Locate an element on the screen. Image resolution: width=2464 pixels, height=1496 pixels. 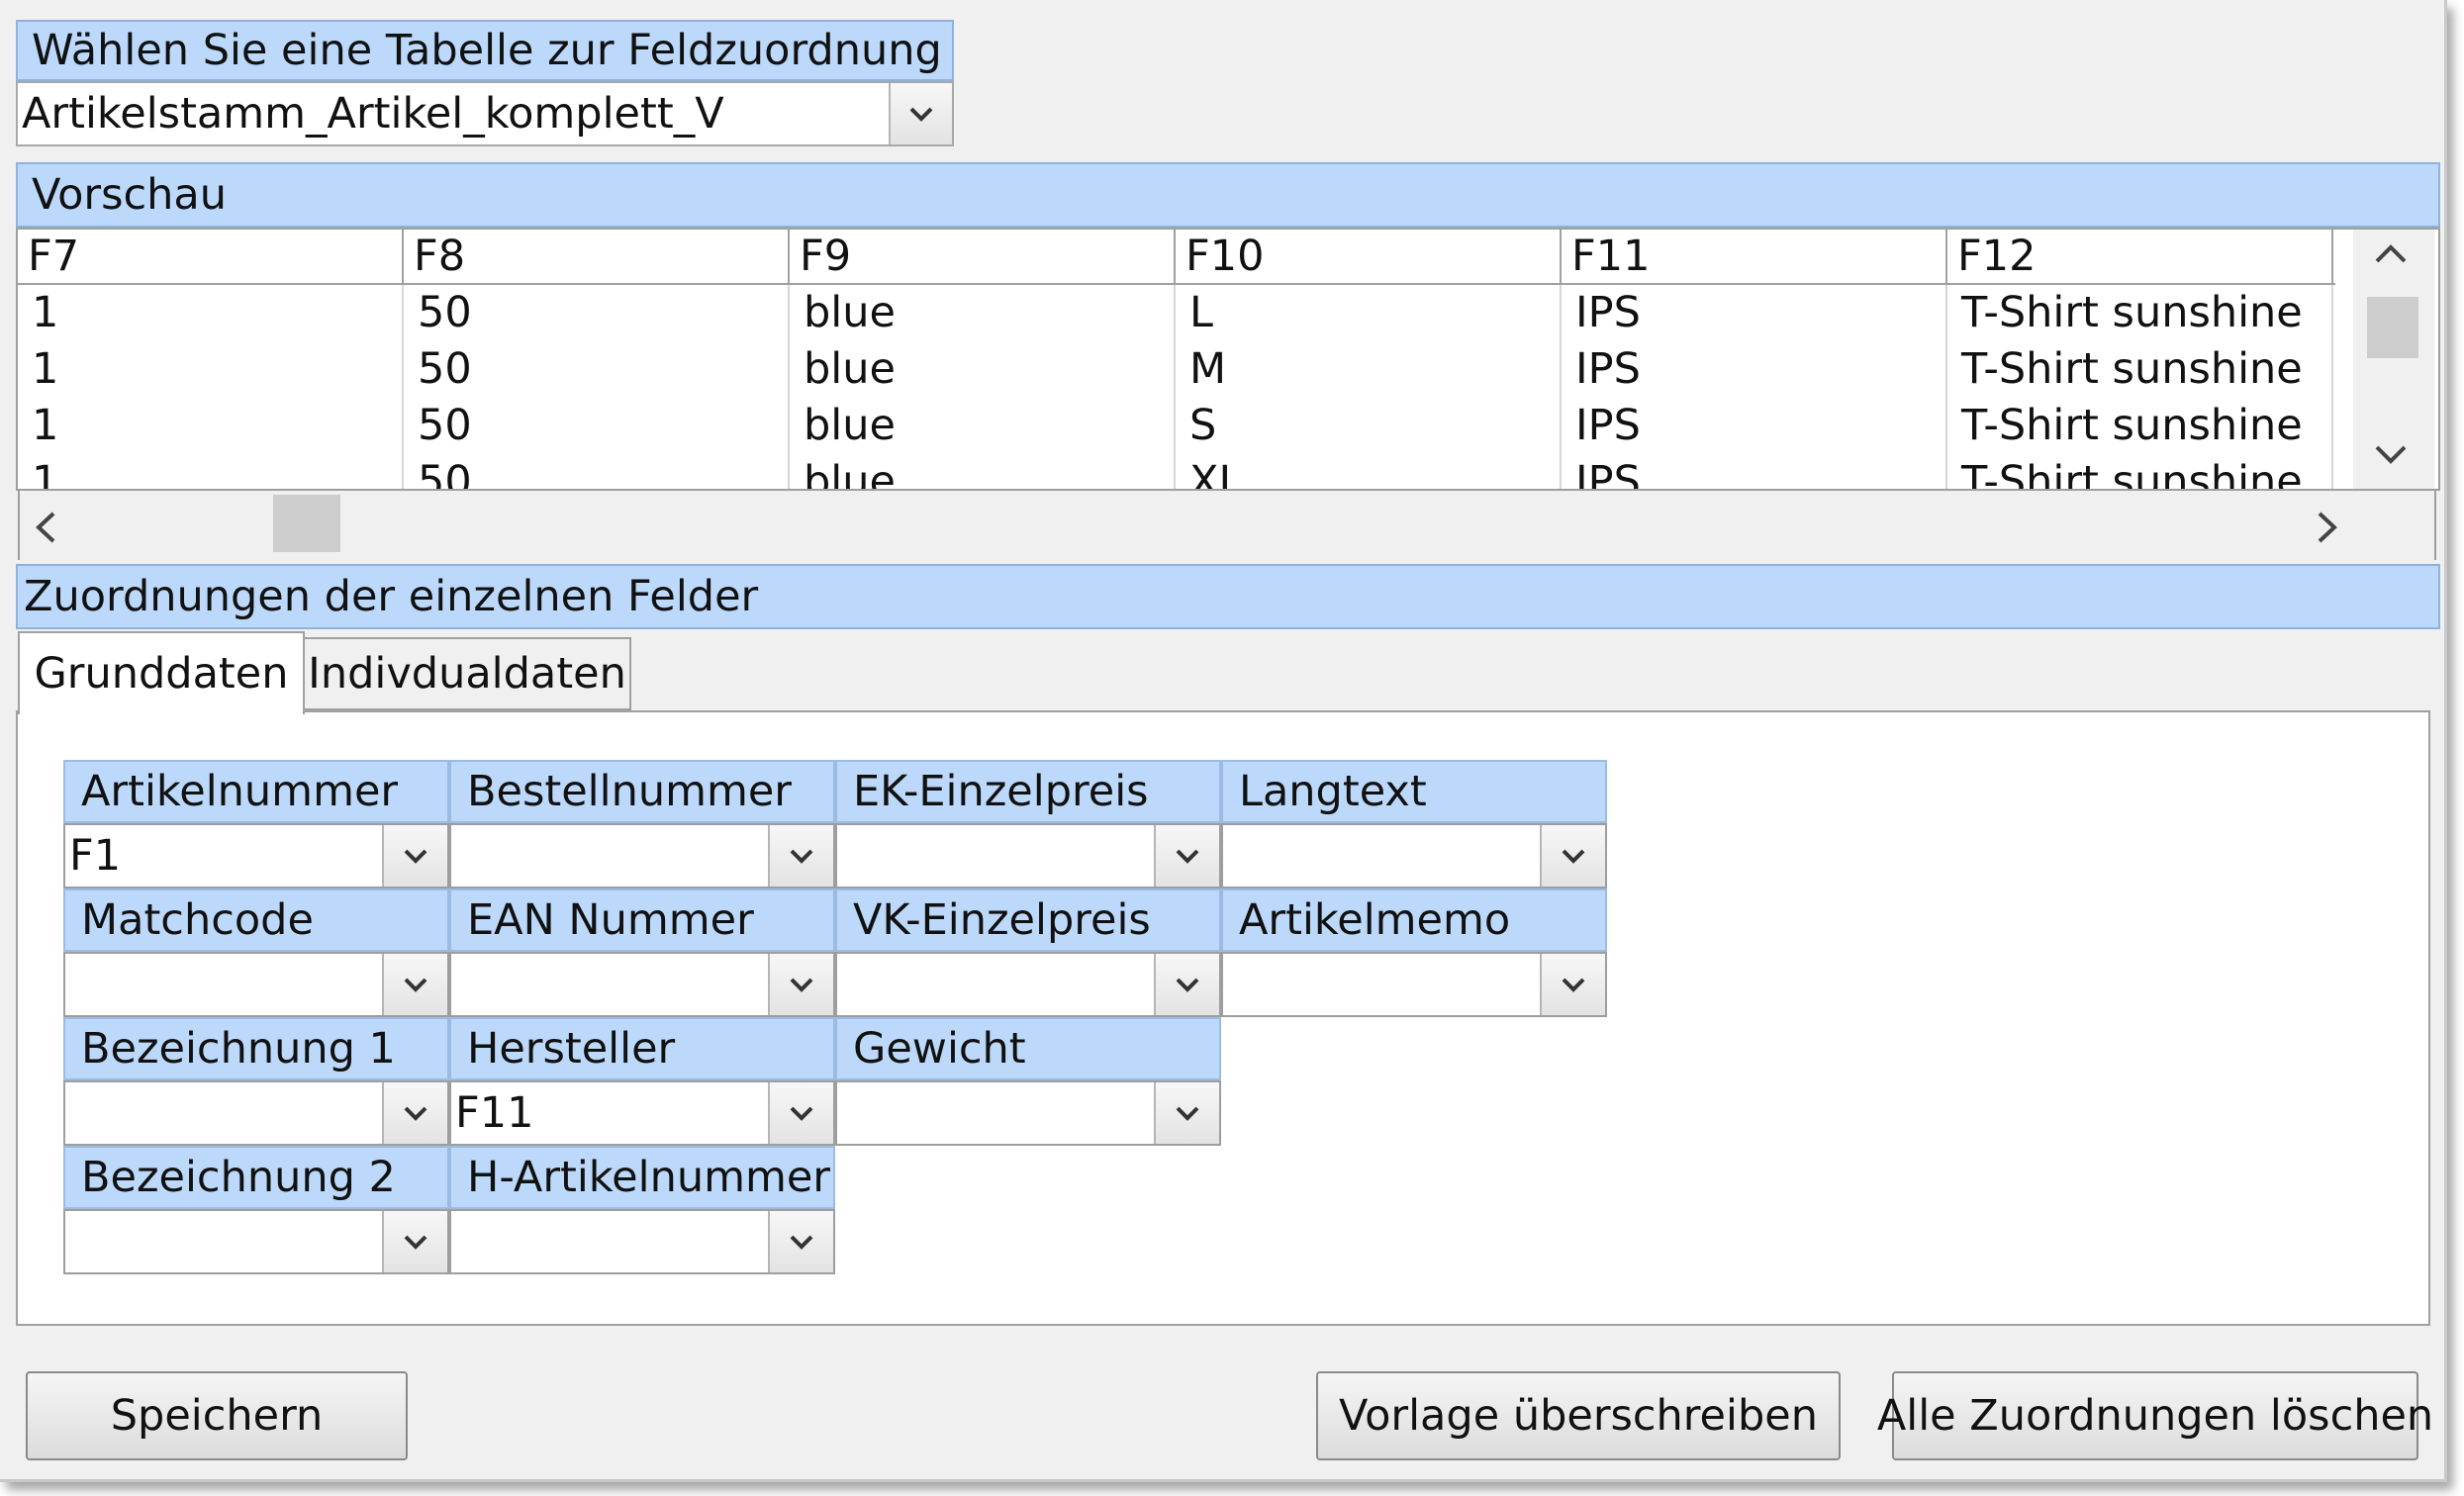
field-mapping-dropdown: F1 is located at coordinates (256, 856).